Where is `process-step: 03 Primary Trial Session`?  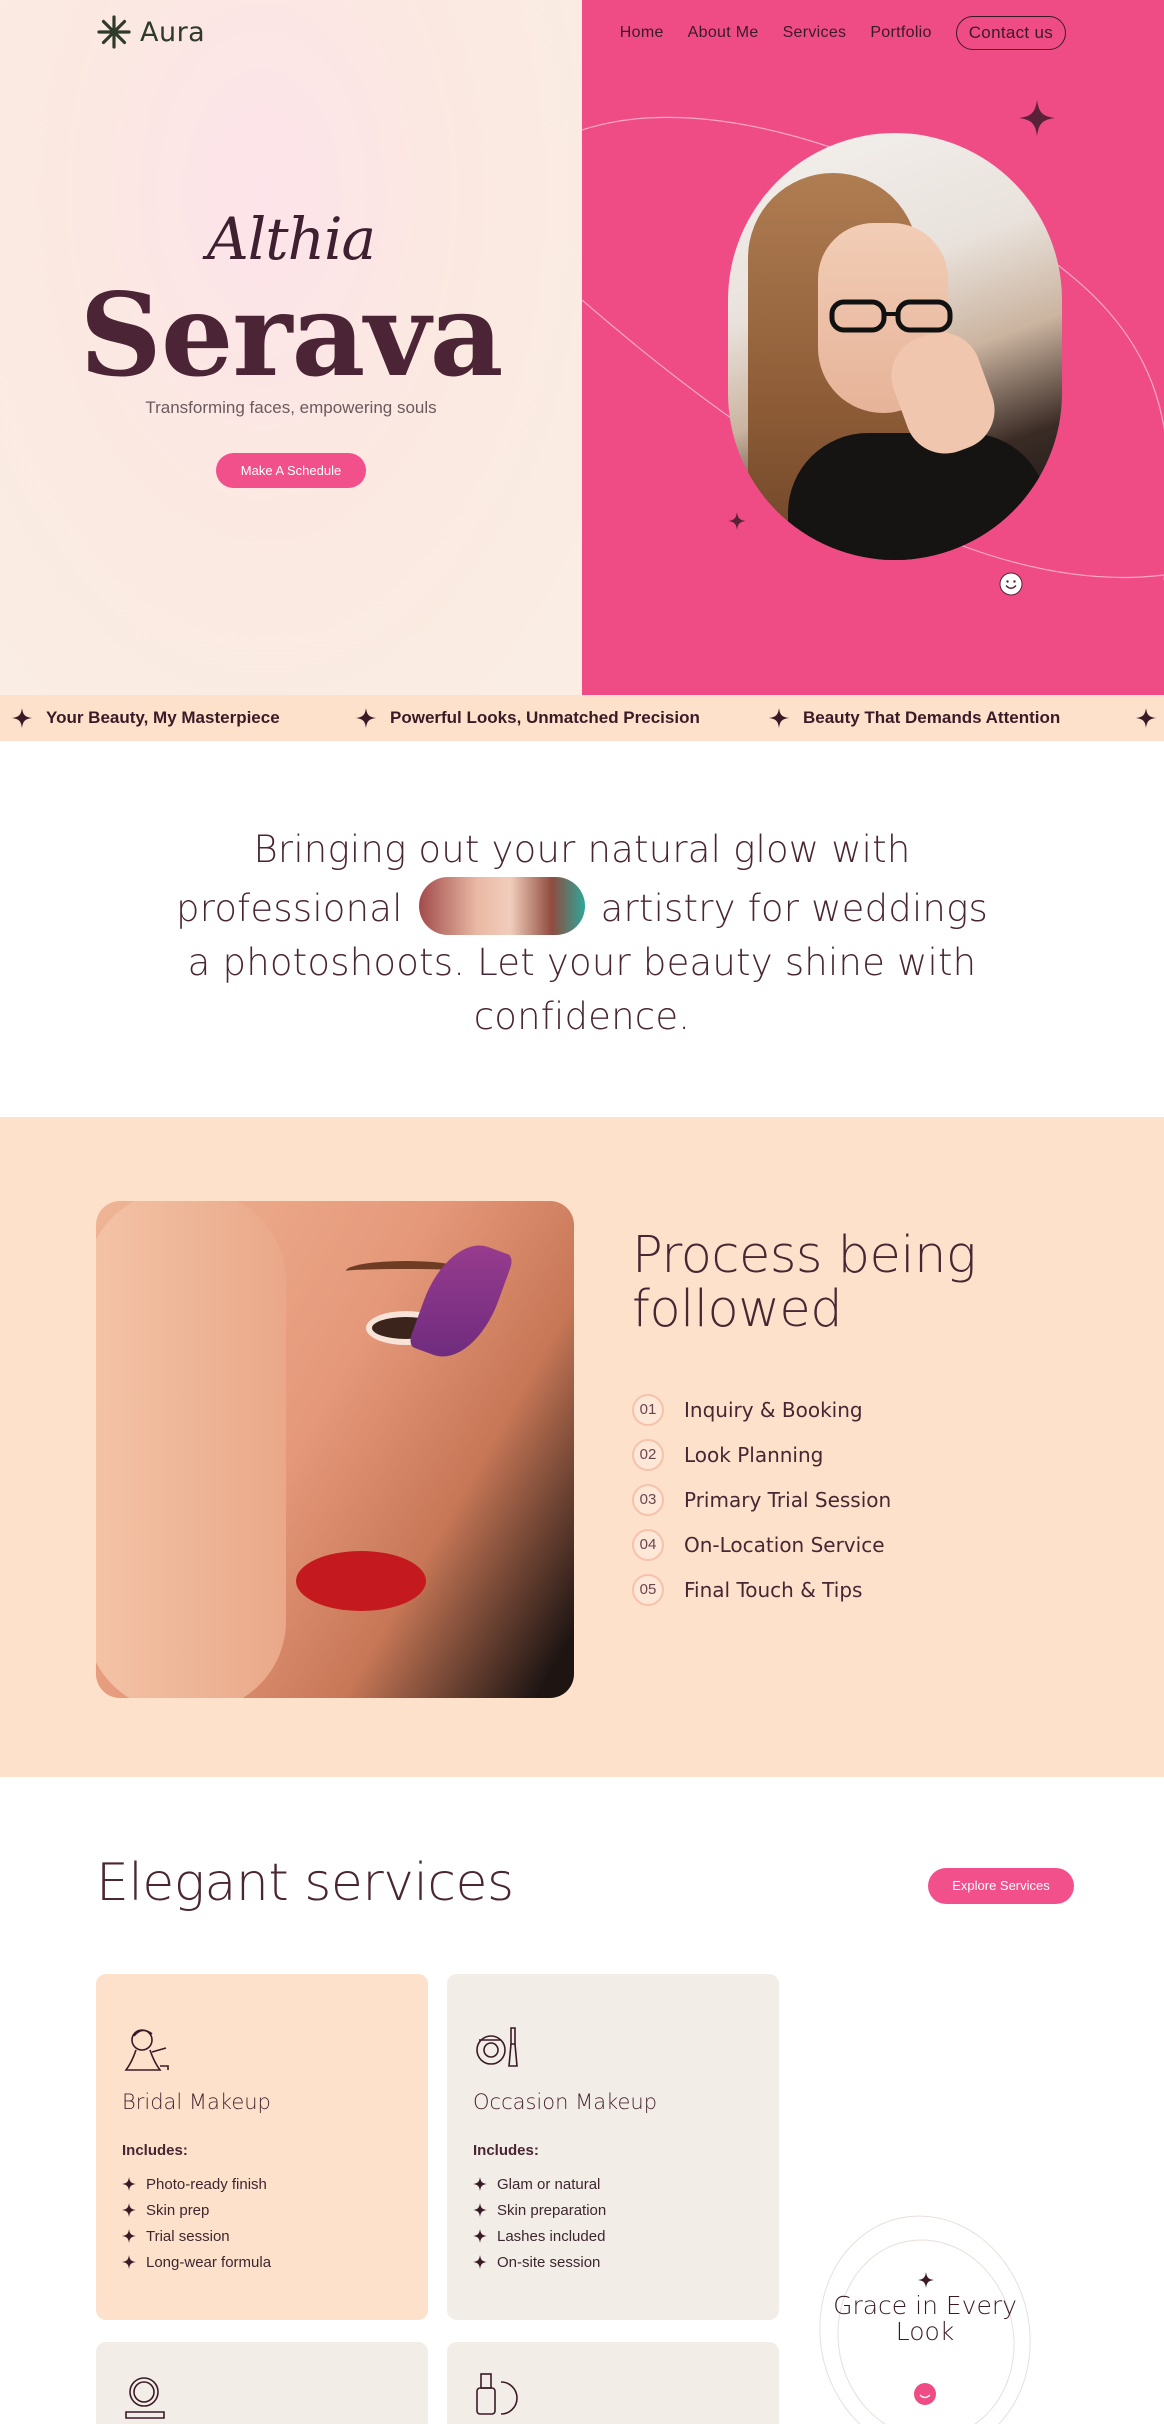 process-step: 03 Primary Trial Session is located at coordinates (761, 1499).